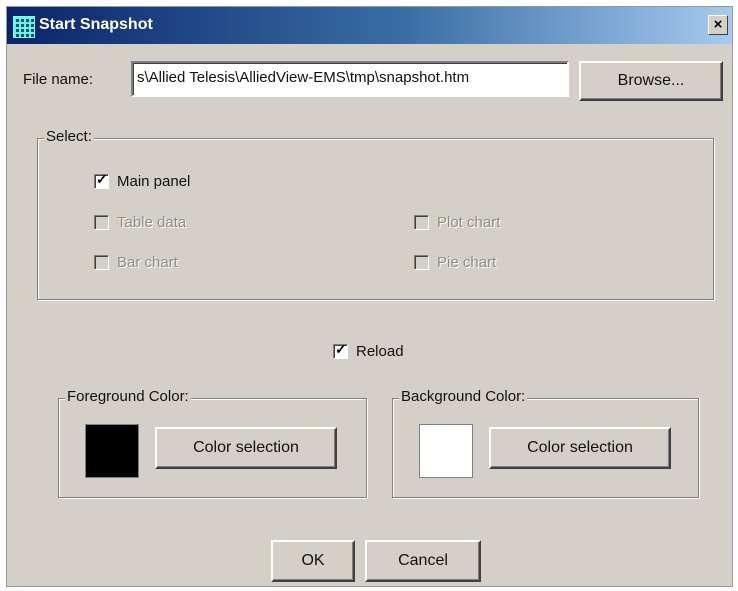 This screenshot has height=591, width=738. I want to click on background-color-legend: Background Color:, so click(463, 396).